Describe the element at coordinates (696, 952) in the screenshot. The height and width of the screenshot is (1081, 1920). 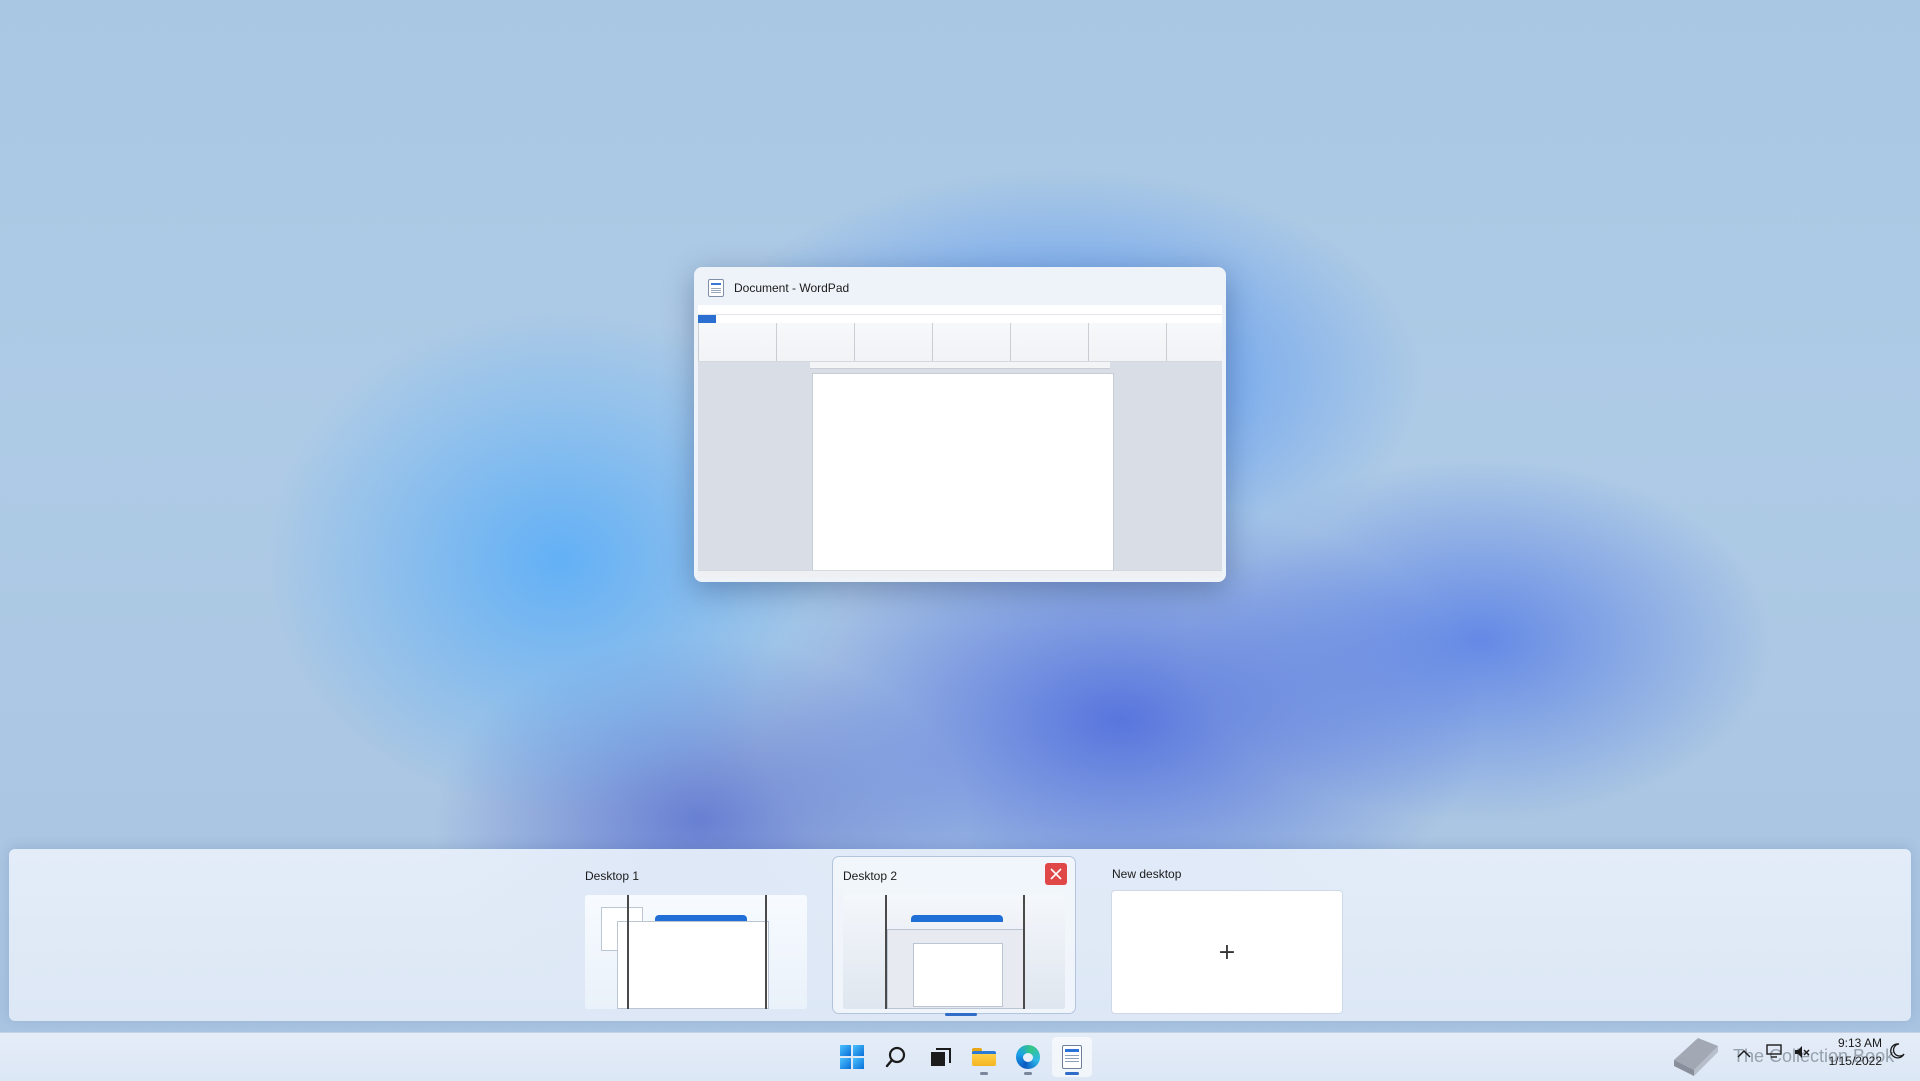
I see `desktop-1-preview` at that location.